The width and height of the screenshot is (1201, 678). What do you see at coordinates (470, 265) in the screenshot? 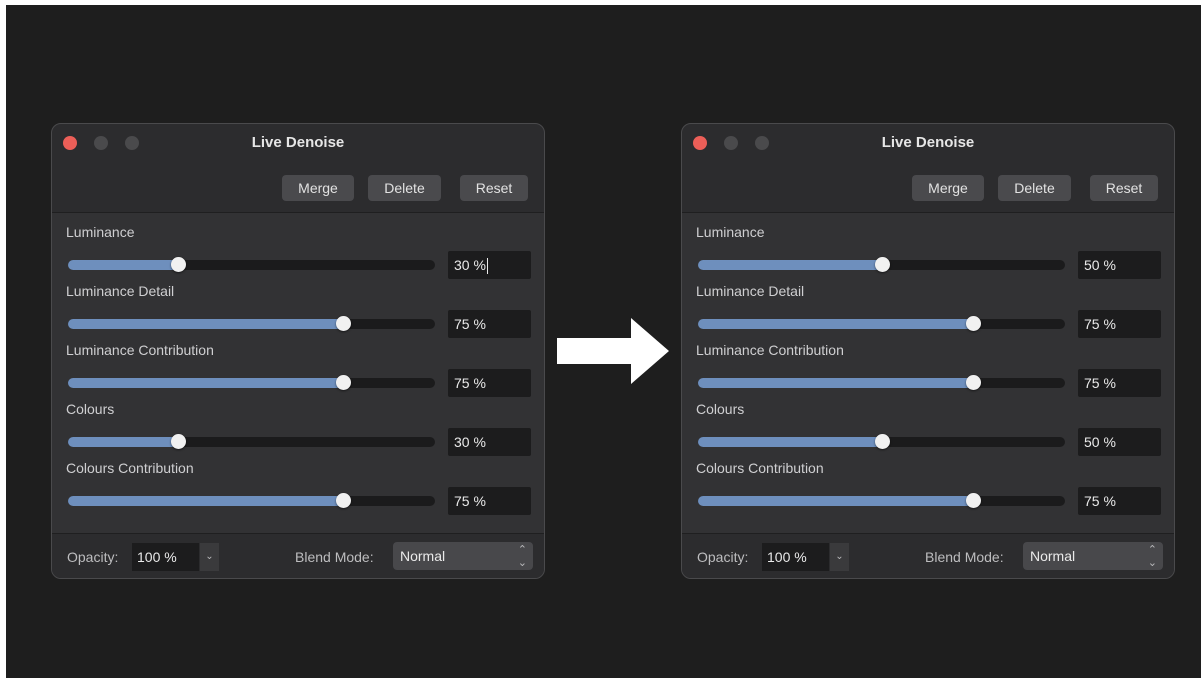
I see `luminance-value-text: 30 %` at bounding box center [470, 265].